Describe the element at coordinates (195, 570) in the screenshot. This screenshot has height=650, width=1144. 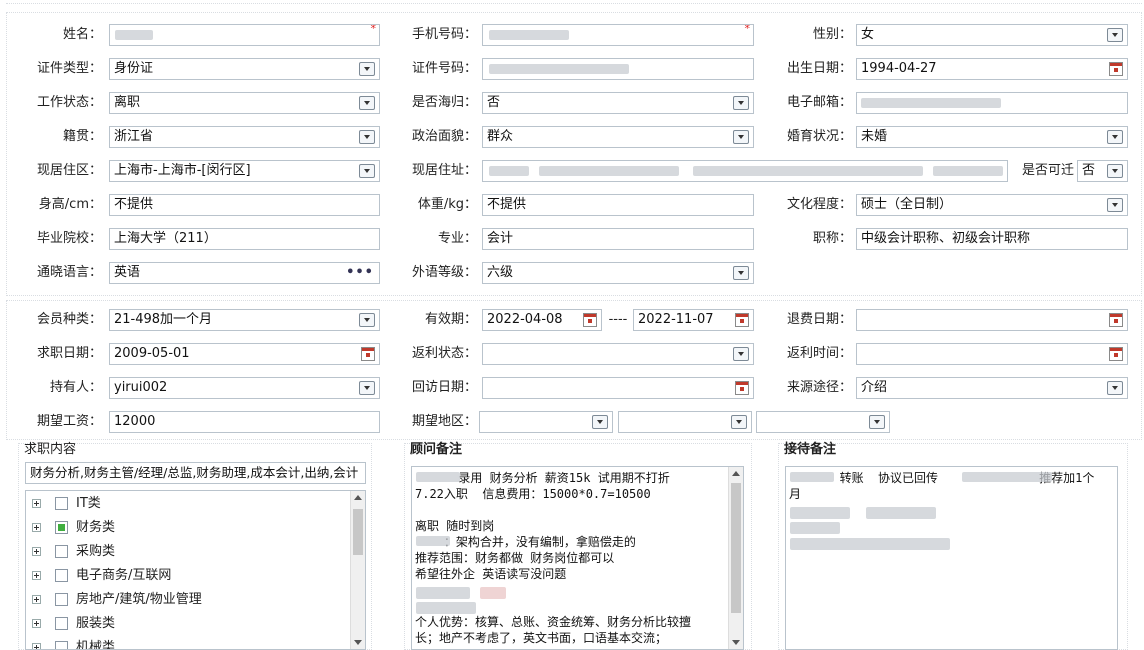
I see `category-tree: IT类 财务类 采购类 电子商务/互联网 房地产/建筑/物业管理 服装类 机械类` at that location.